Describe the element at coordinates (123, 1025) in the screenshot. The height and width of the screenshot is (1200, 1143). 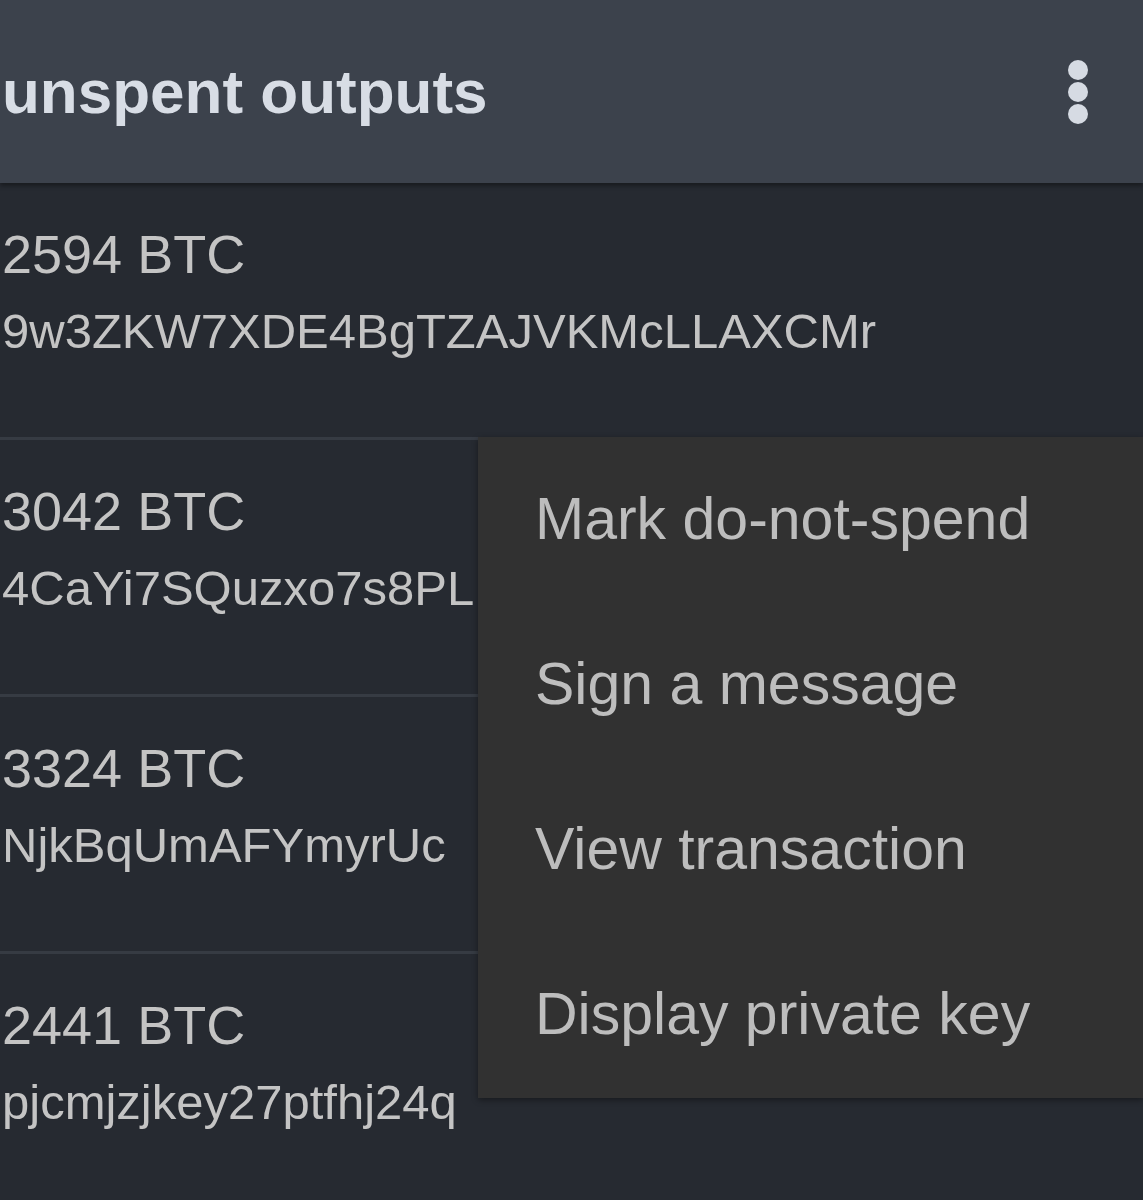
I see `amount-text: 2441 BTC` at that location.